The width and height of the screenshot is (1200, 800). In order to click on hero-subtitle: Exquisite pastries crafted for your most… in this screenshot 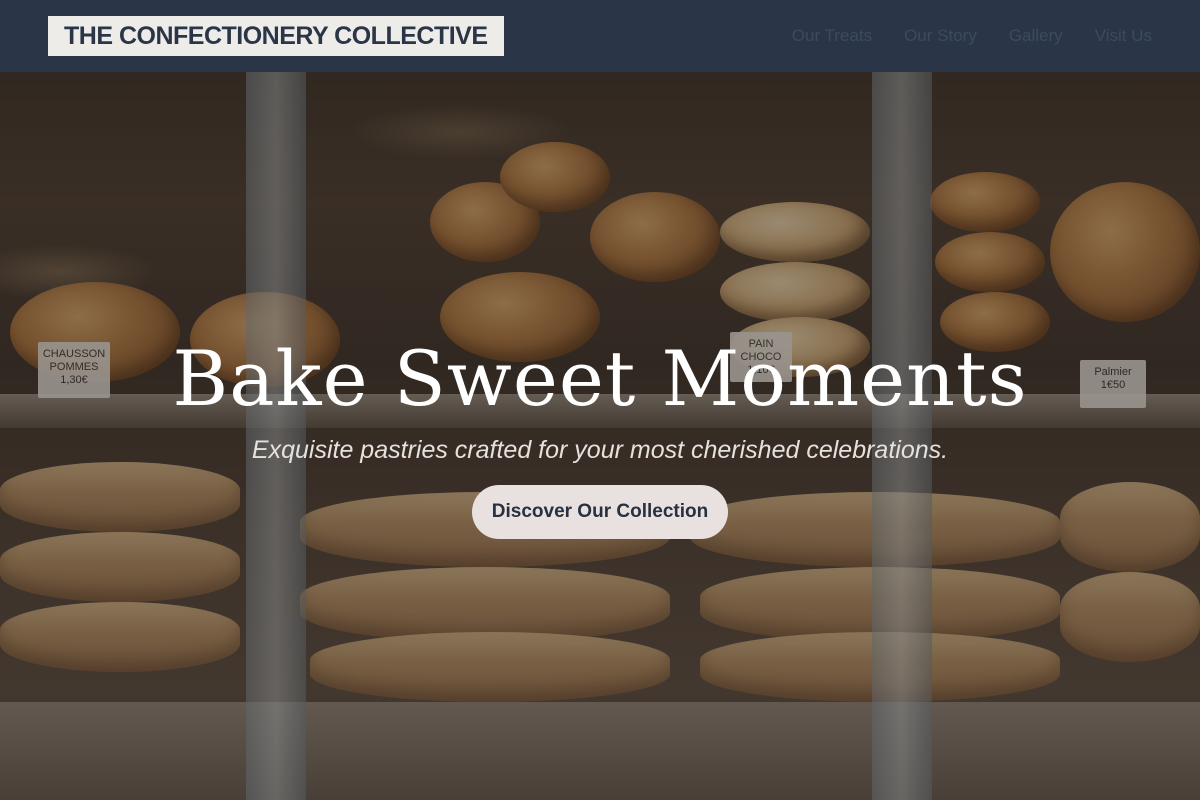, I will do `click(600, 450)`.